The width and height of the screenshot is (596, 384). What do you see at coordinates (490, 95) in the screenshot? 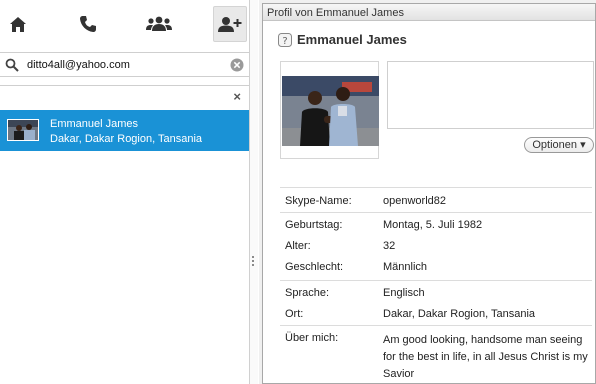
I see `mood-message-box` at bounding box center [490, 95].